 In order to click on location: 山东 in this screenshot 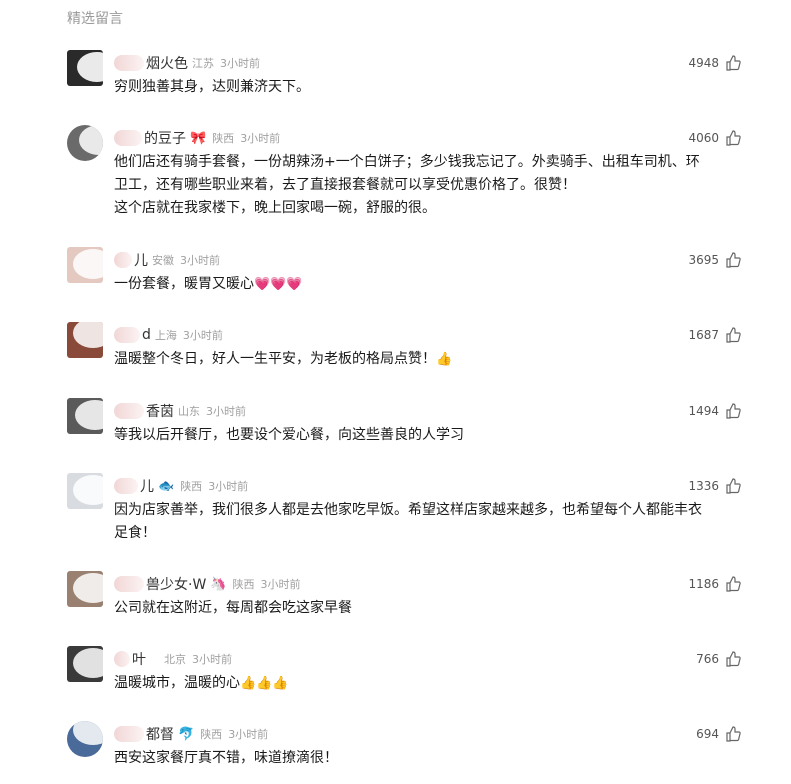, I will do `click(189, 411)`.